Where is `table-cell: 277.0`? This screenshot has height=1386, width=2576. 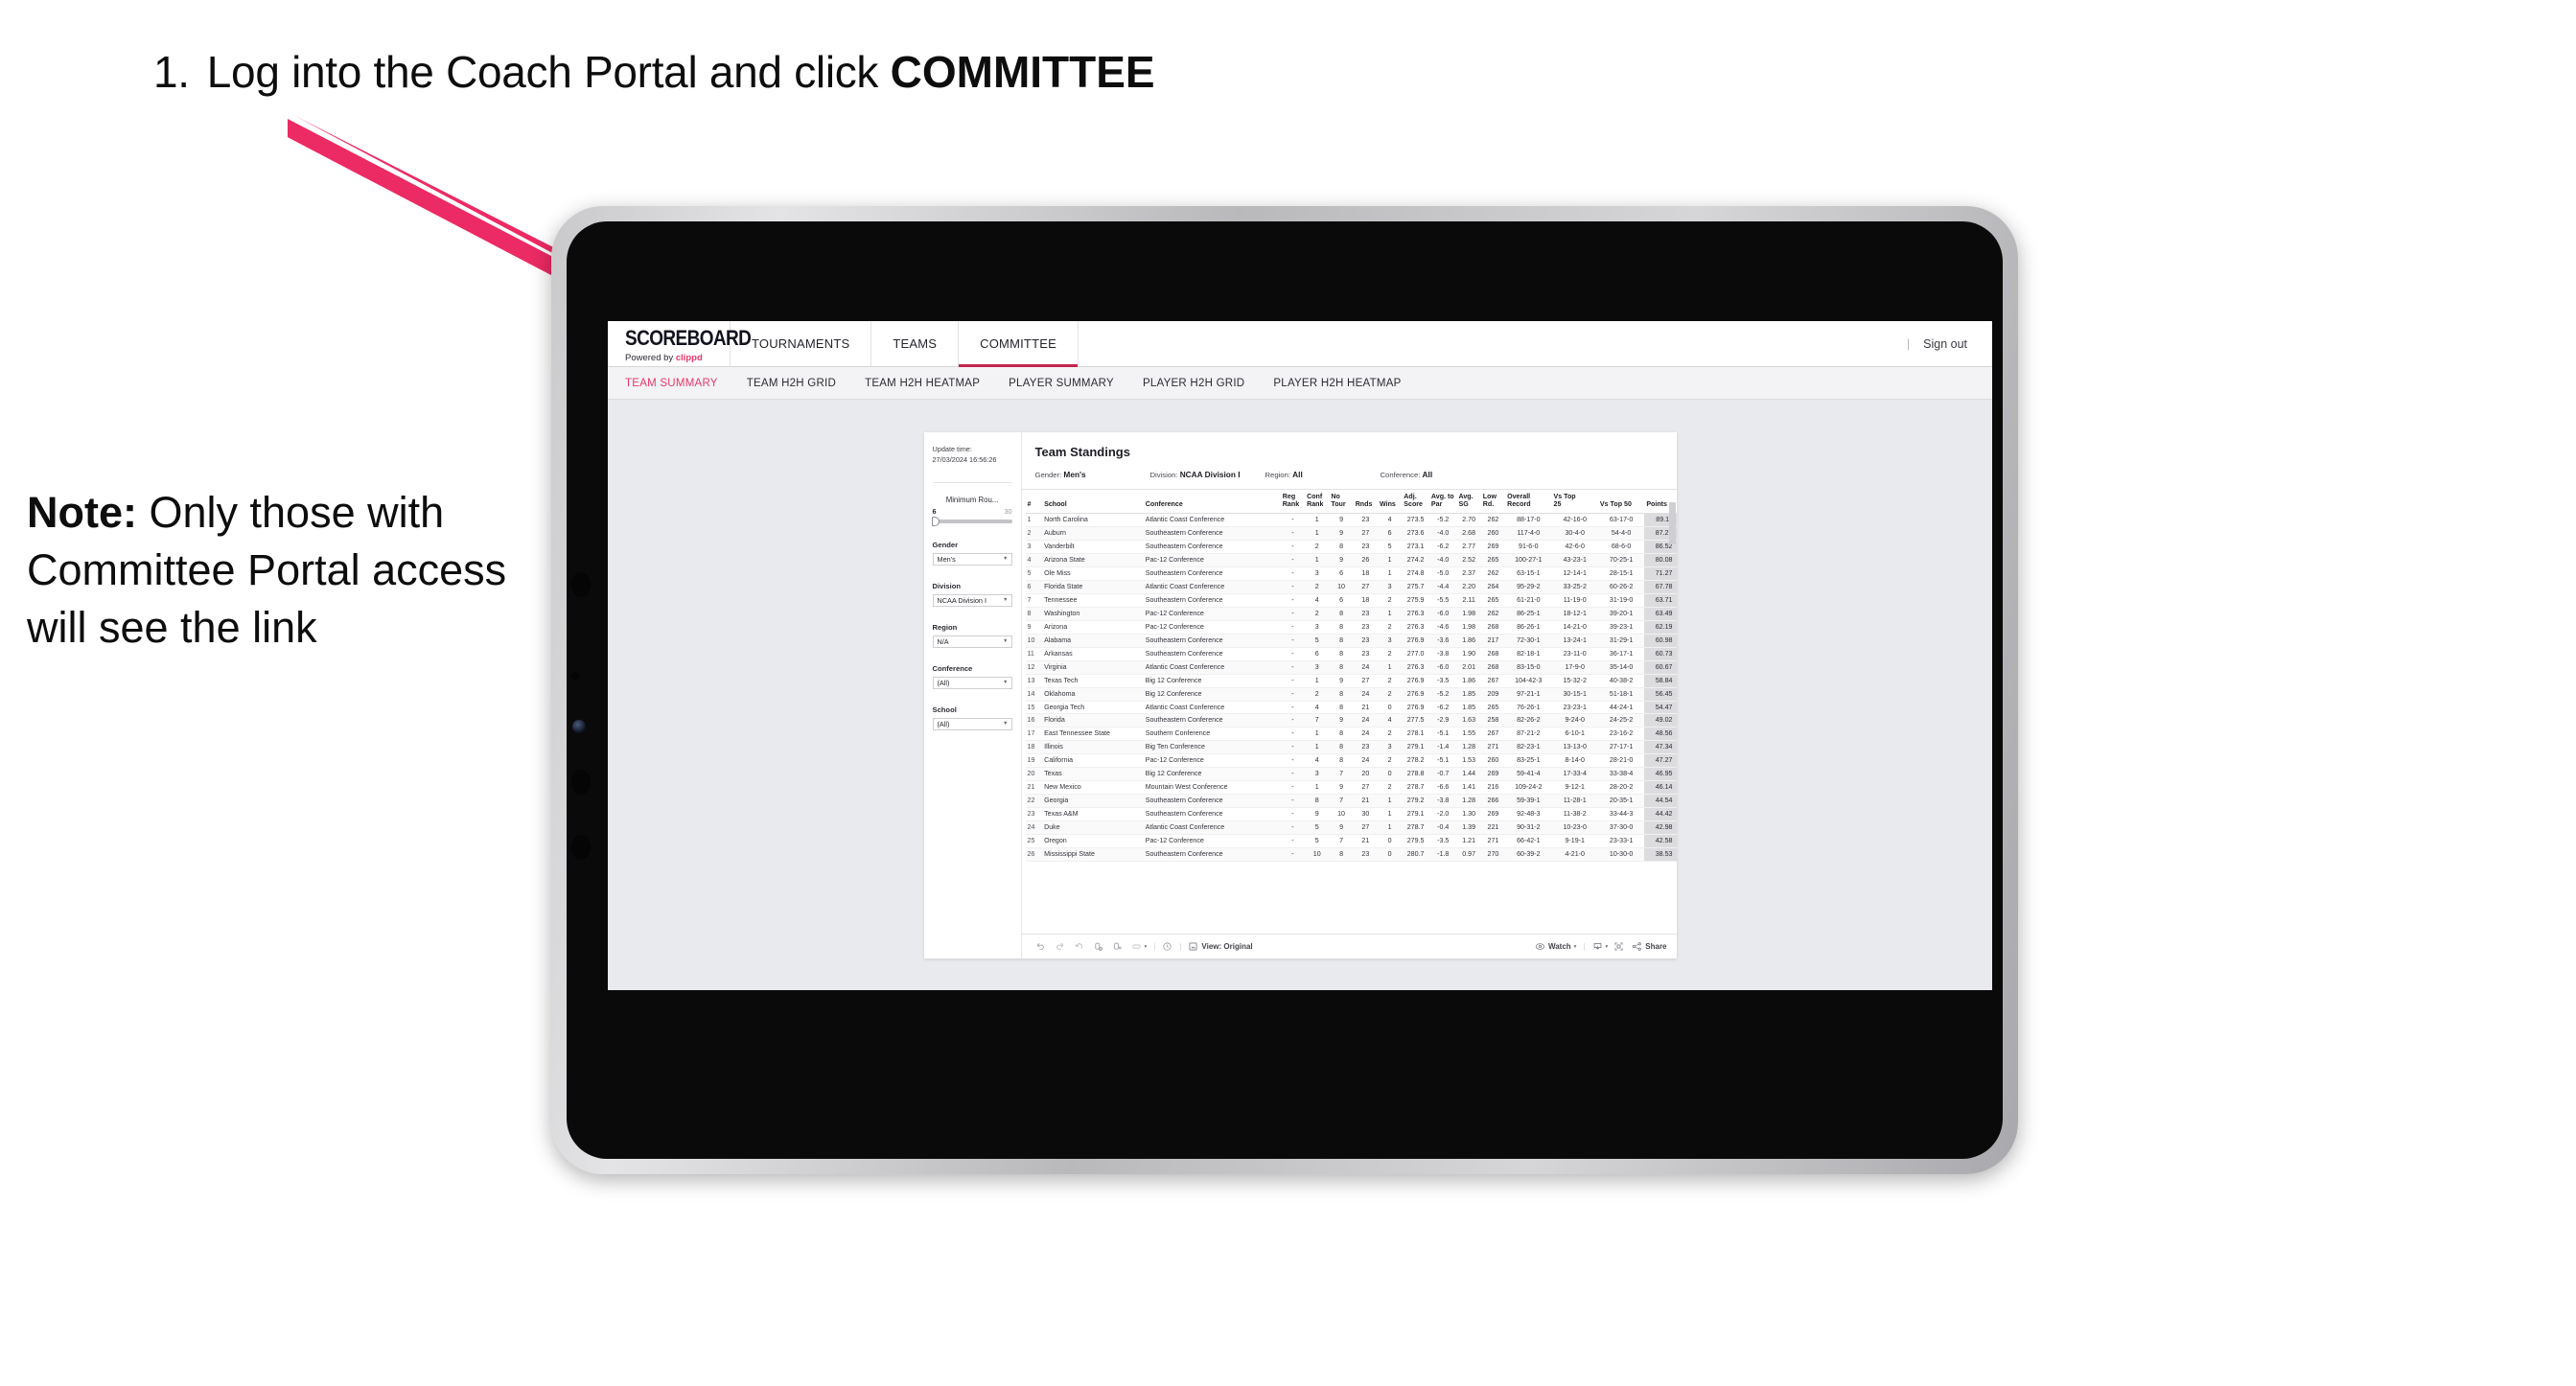
table-cell: 277.0 is located at coordinates (1415, 654).